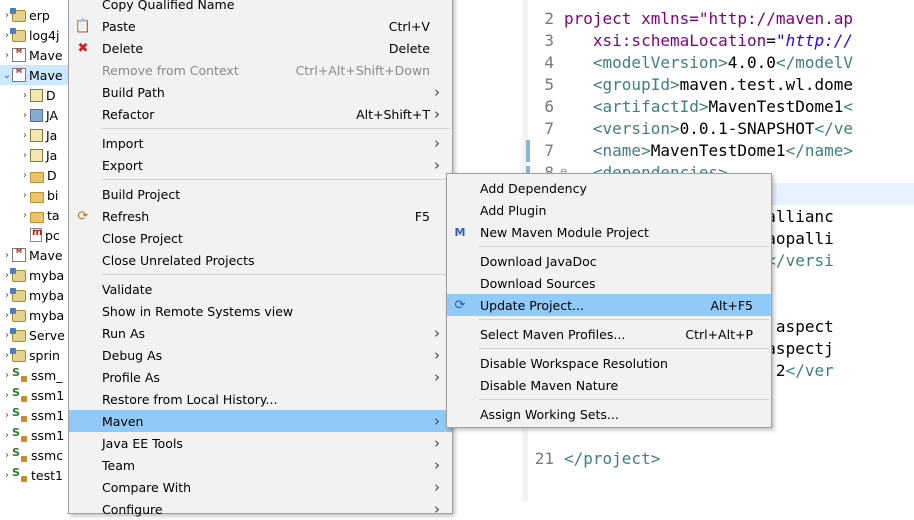 The height and width of the screenshot is (520, 914). I want to click on menu-item-java-ee-tools: Java EE Tools ›, so click(260, 443).